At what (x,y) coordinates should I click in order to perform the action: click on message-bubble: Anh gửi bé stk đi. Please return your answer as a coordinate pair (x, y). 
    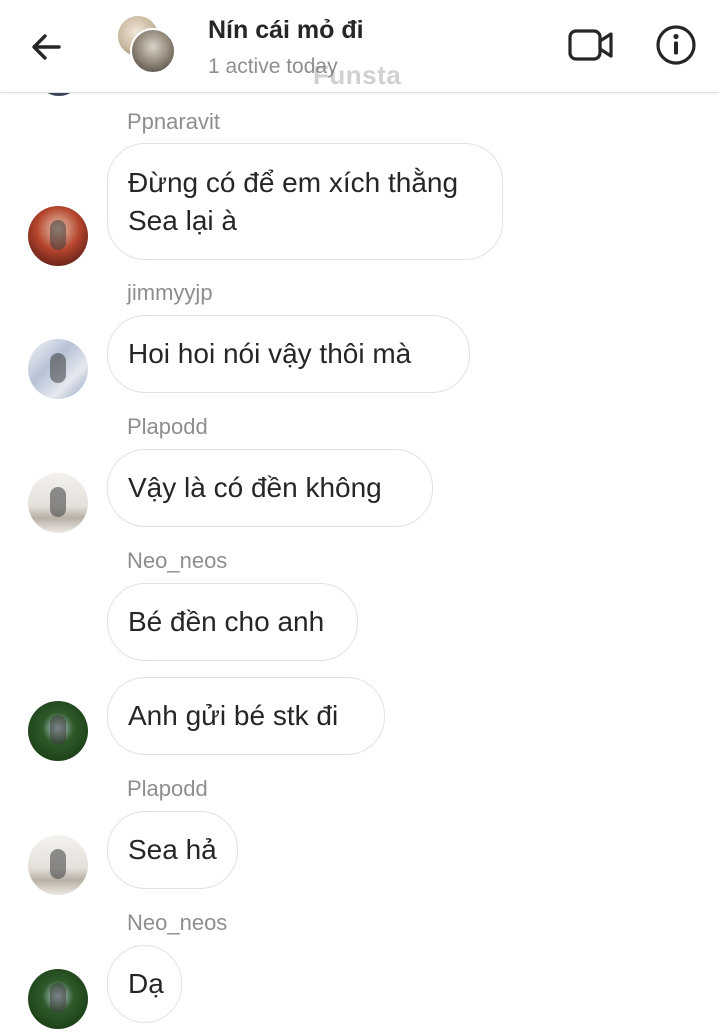
    Looking at the image, I should click on (246, 716).